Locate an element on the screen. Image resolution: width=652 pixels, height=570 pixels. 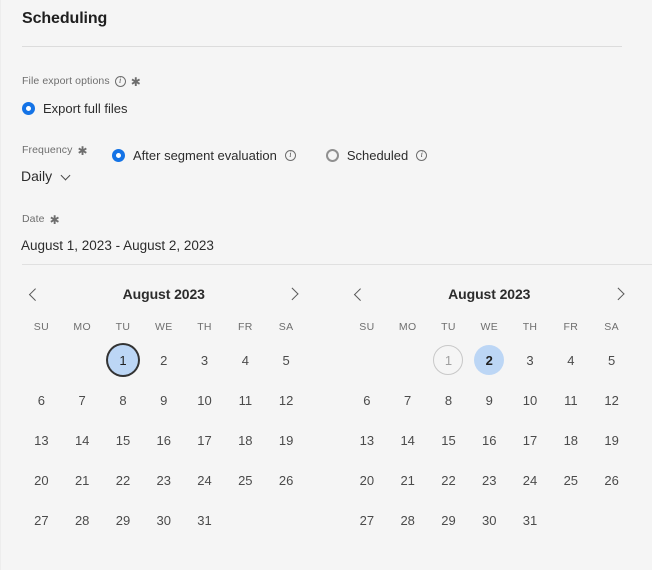
calendar-cell: 11 is located at coordinates (245, 400).